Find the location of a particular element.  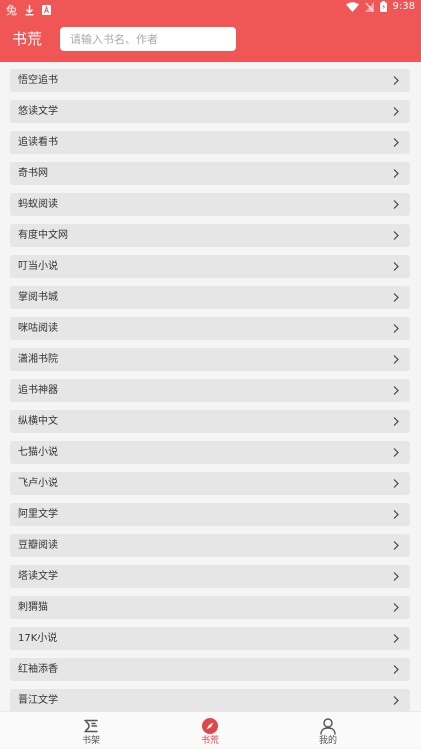

source-name: 刺猬猫 is located at coordinates (33, 607).